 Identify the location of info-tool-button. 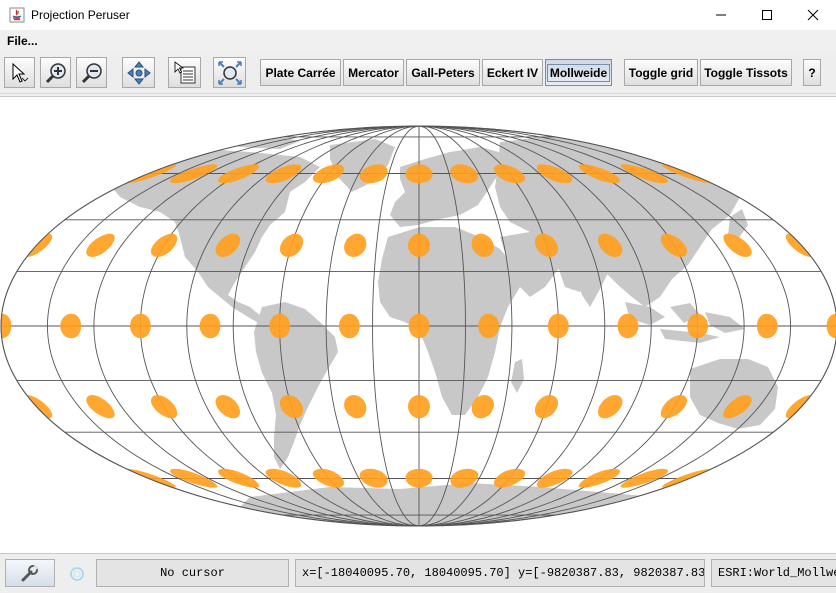
(184, 72).